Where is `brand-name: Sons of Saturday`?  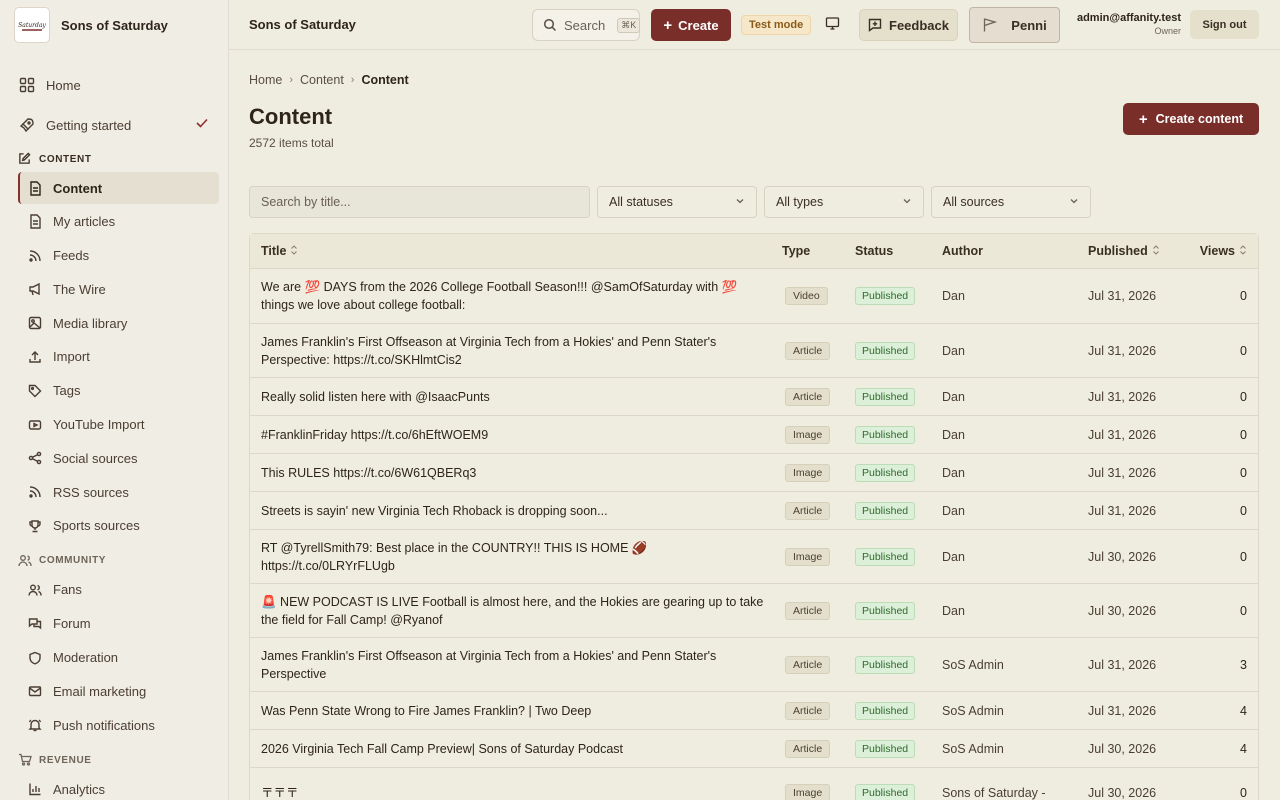
brand-name: Sons of Saturday is located at coordinates (114, 25).